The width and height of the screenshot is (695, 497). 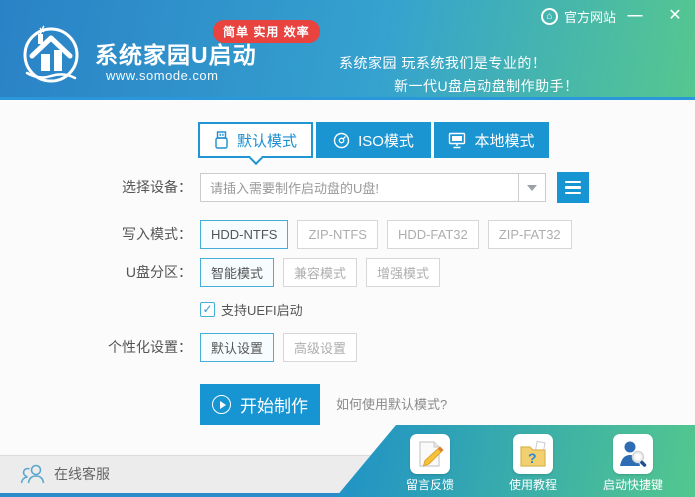 I want to click on feedback-button: 留言反馈, so click(x=430, y=463).